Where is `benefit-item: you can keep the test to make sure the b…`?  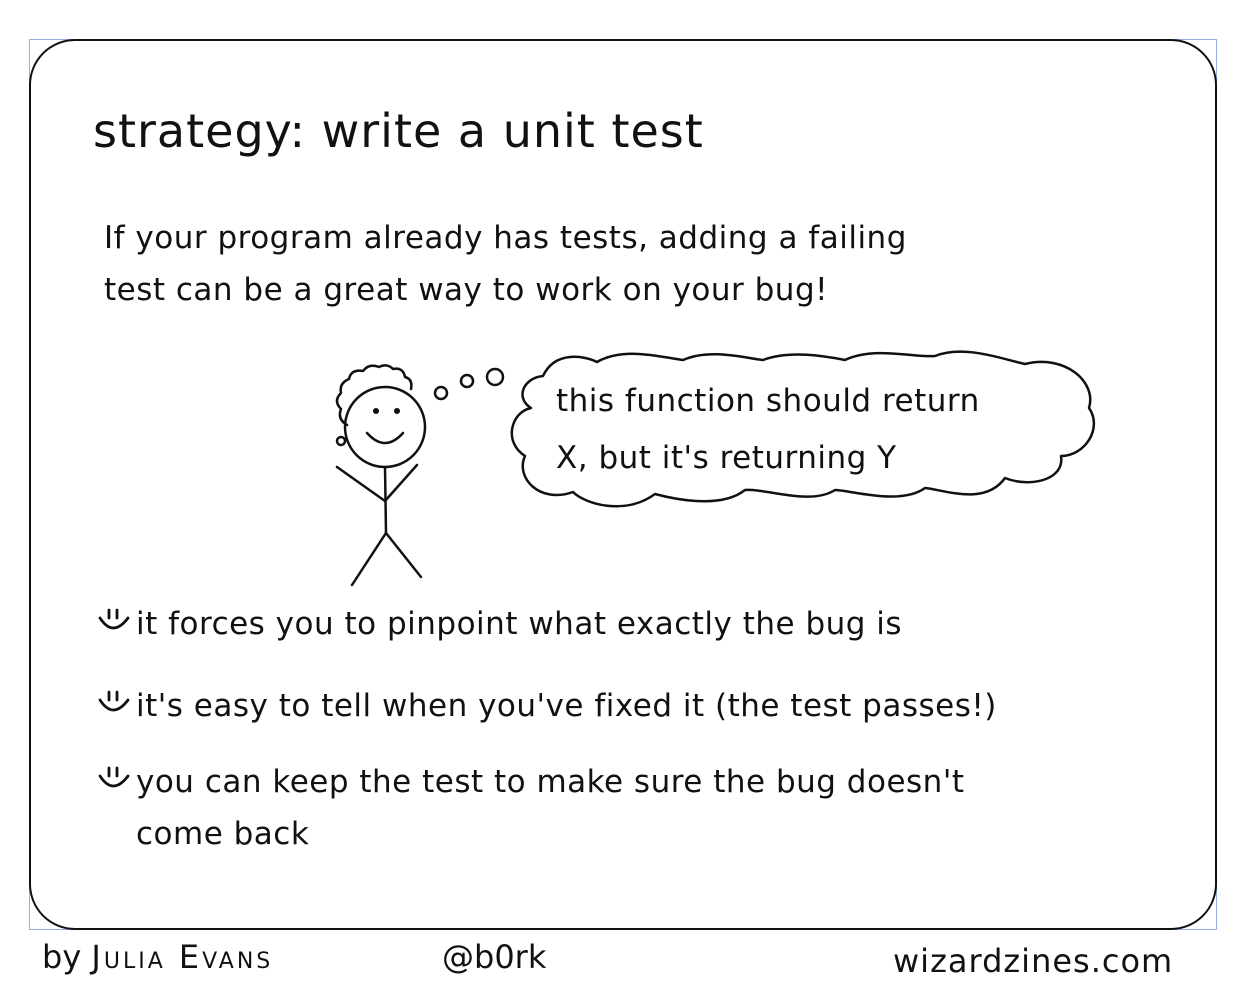 benefit-item: you can keep the test to make sure the b… is located at coordinates (528, 808).